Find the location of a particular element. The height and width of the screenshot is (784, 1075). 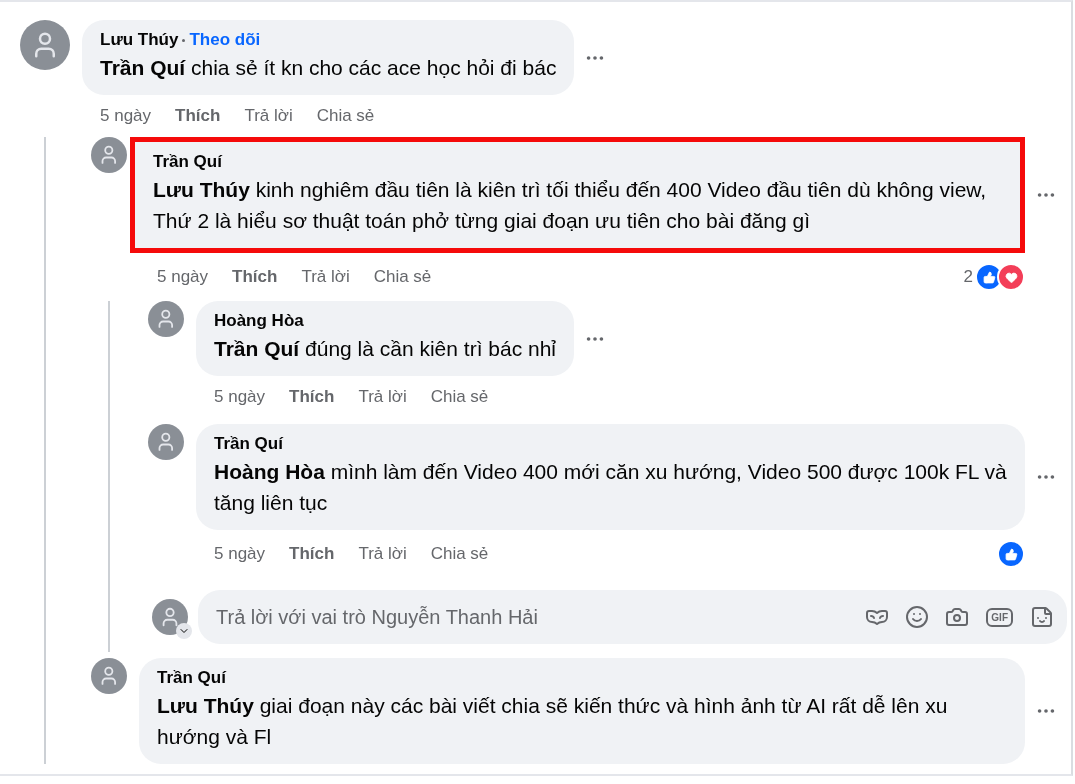

comment-text: Lưu Thúy giai đoạn này các bài viết chia sẽ kiến thức và hình ảnh từ AI rất dễ lên xu hướng và Fl is located at coordinates (553, 721).